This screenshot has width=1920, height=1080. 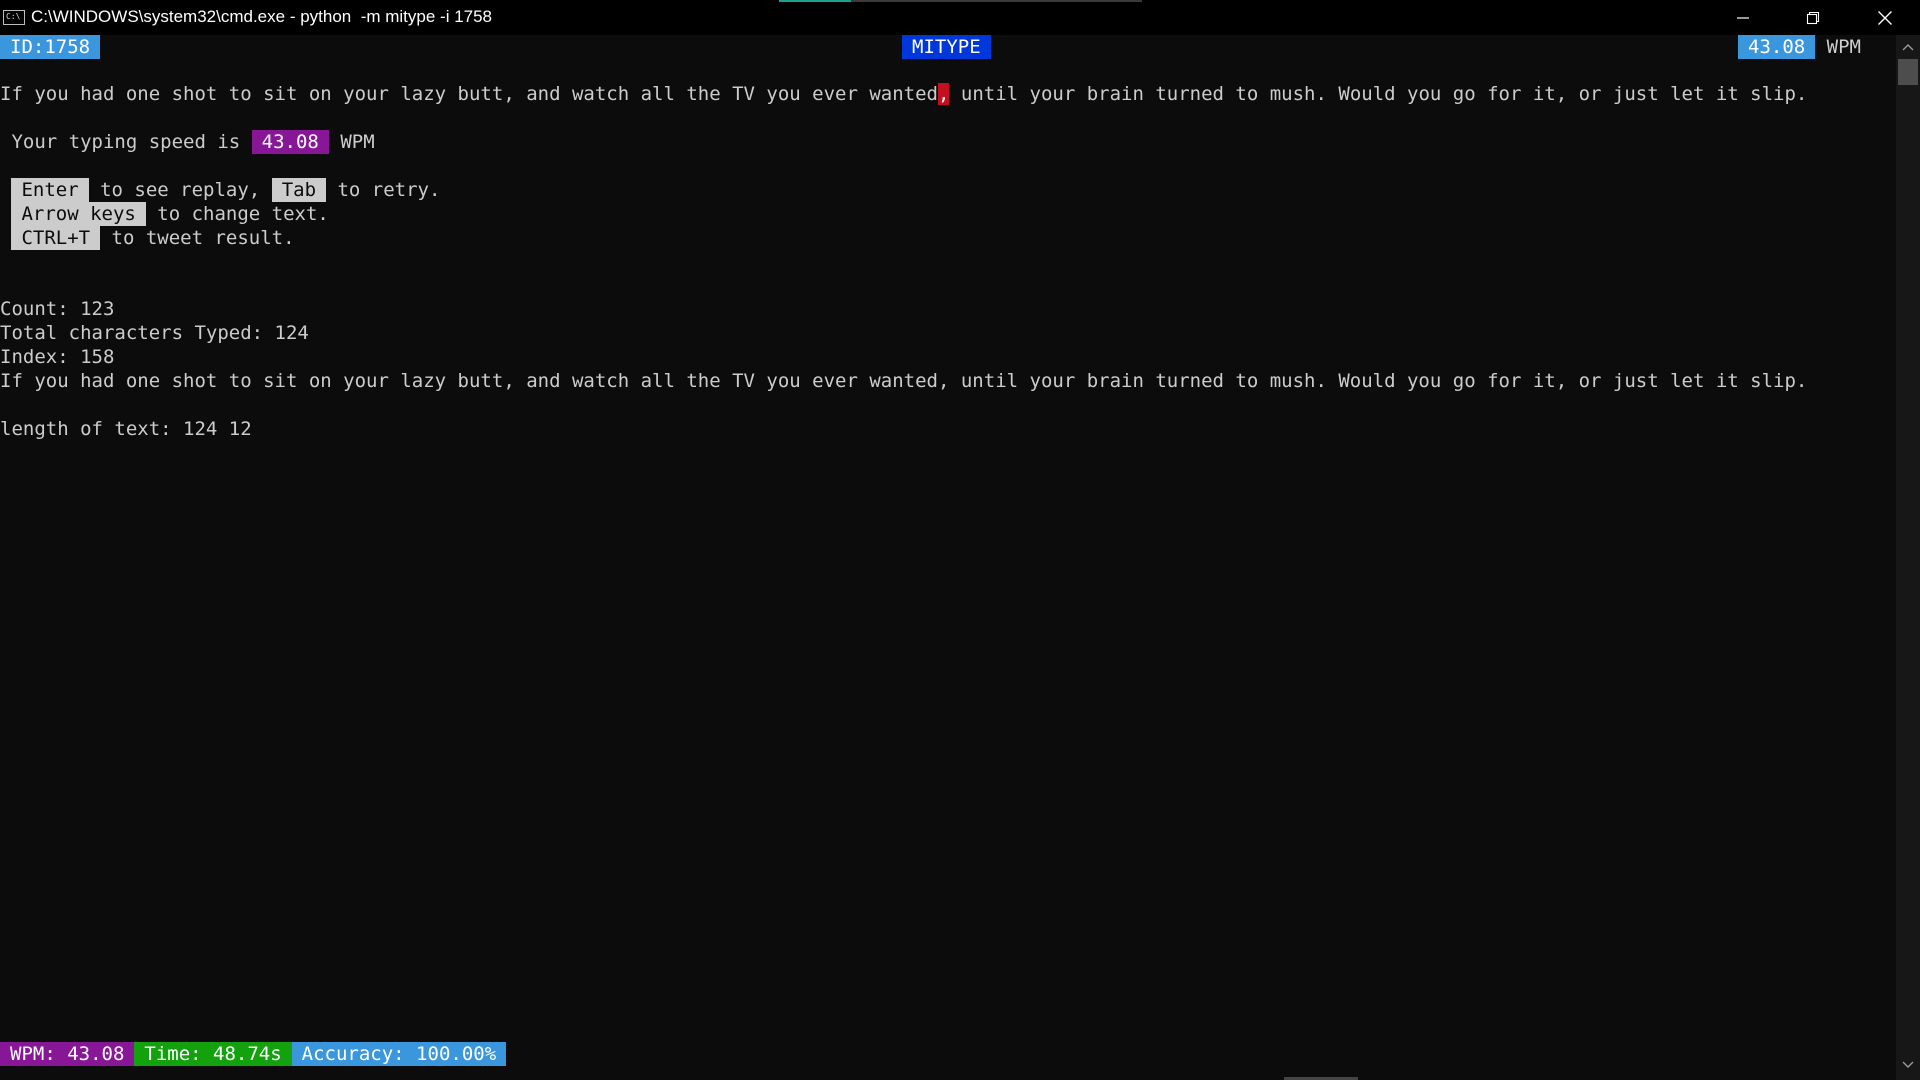 What do you see at coordinates (57, 357) in the screenshot?
I see `debug-index: Index: 158` at bounding box center [57, 357].